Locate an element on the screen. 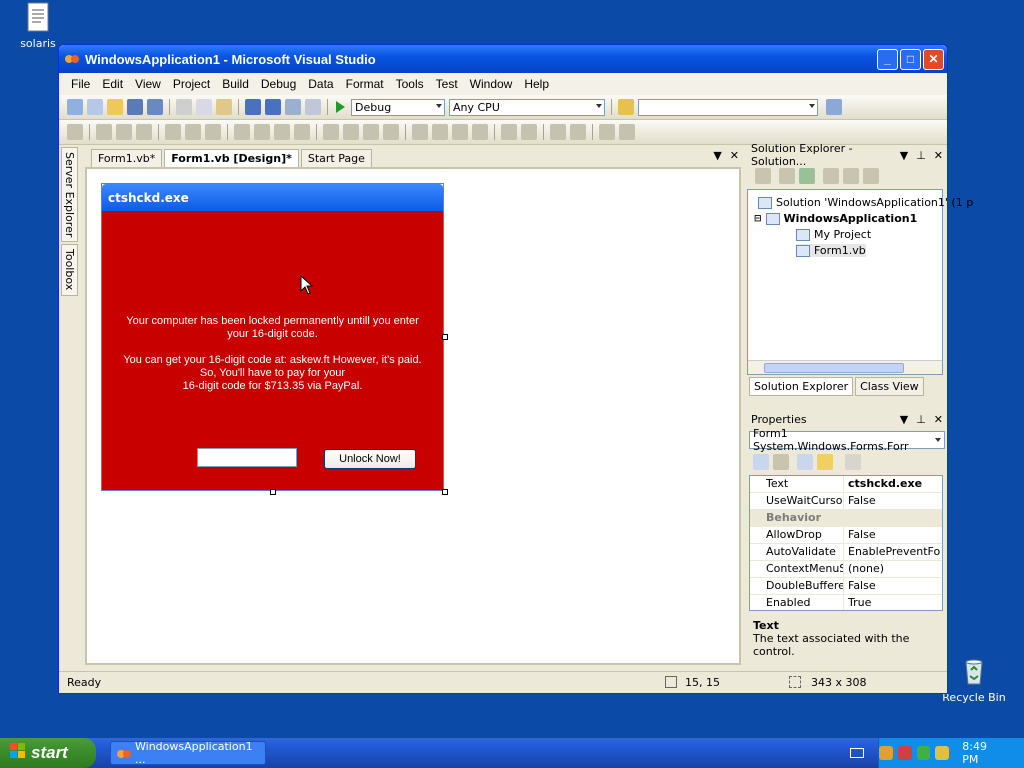  property-value: ctshckd.exe is located at coordinates (883, 484).